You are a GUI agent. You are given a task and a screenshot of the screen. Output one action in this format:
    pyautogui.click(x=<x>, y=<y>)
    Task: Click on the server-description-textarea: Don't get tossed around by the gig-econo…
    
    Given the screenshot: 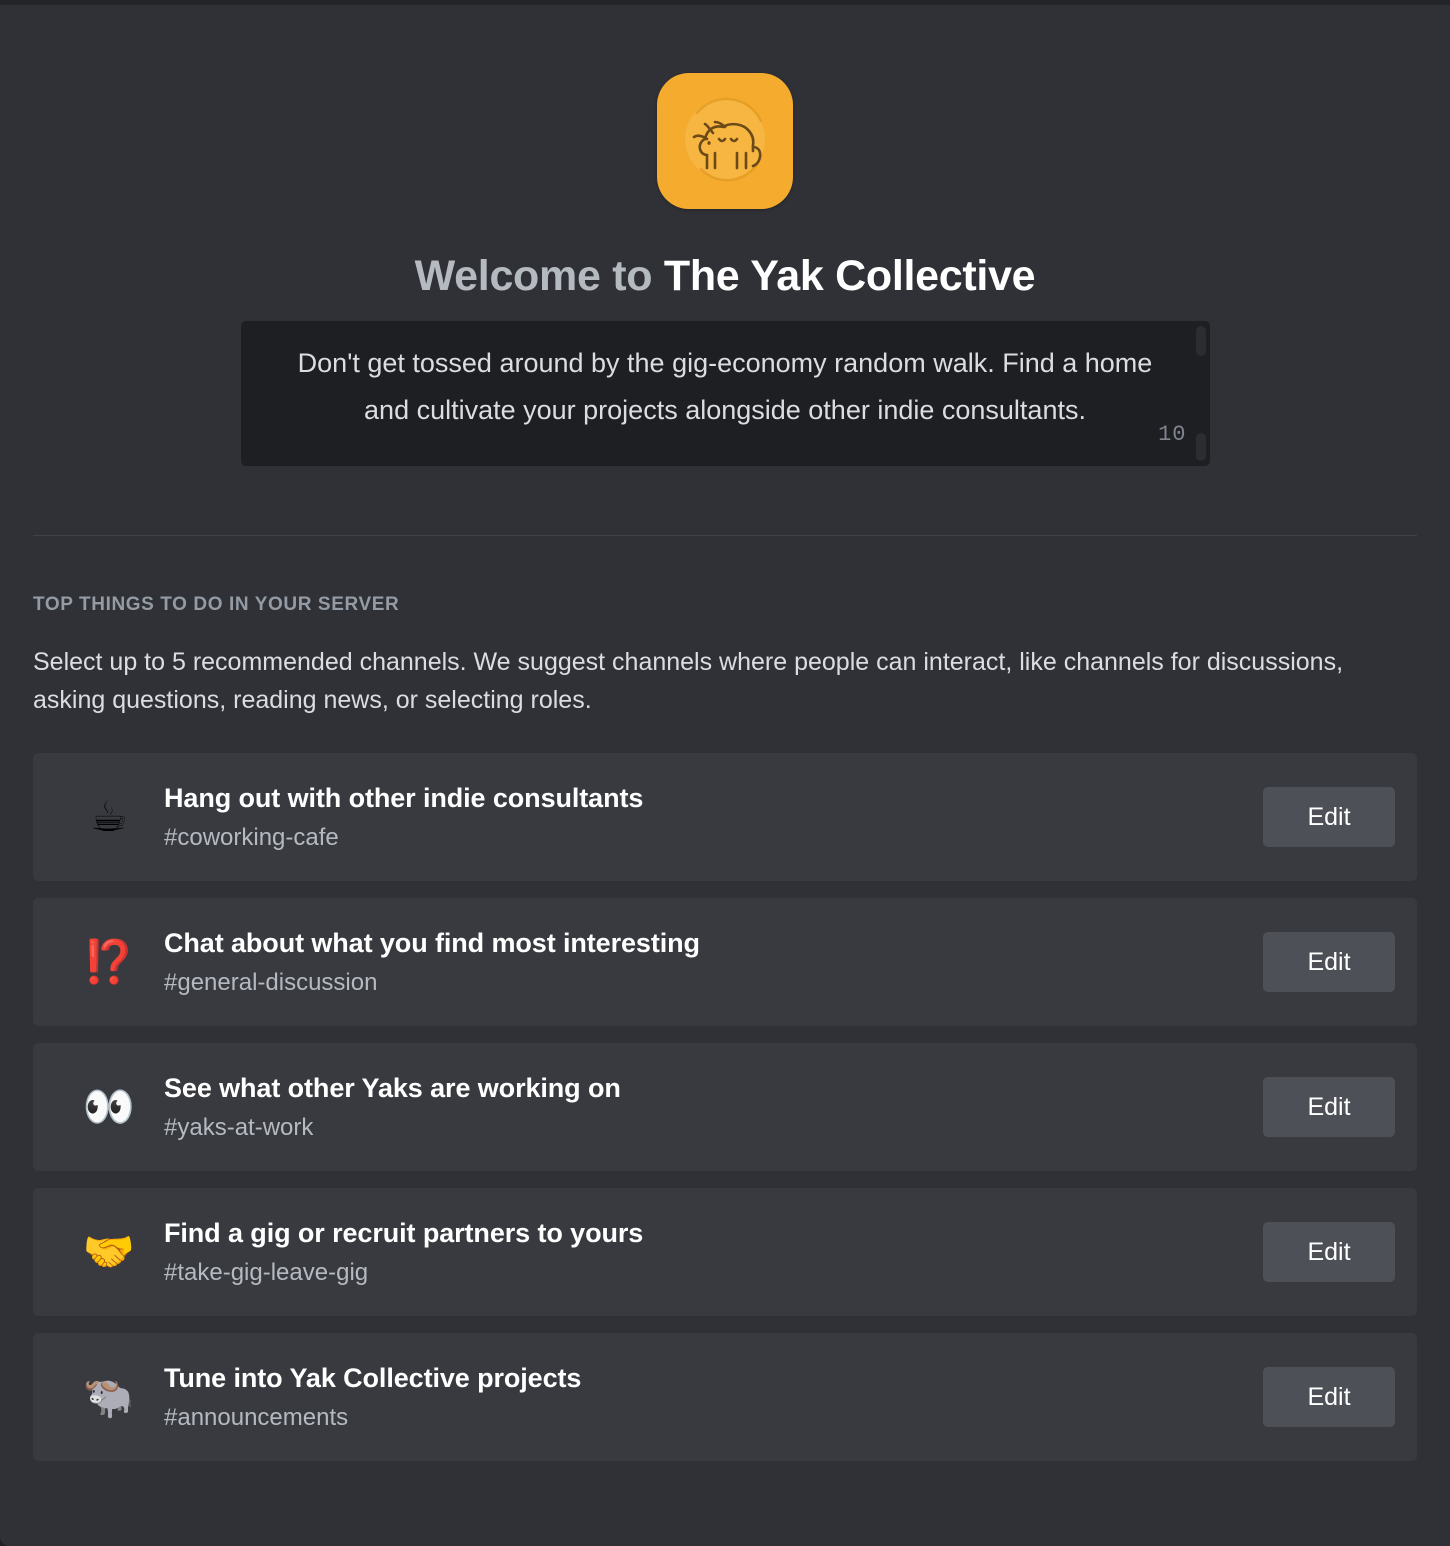 What is the action you would take?
    pyautogui.click(x=725, y=394)
    